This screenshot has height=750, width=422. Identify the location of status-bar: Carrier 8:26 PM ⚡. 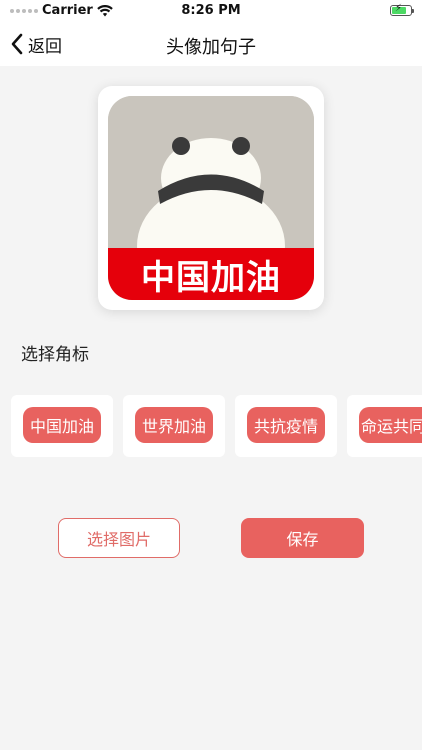
(211, 11).